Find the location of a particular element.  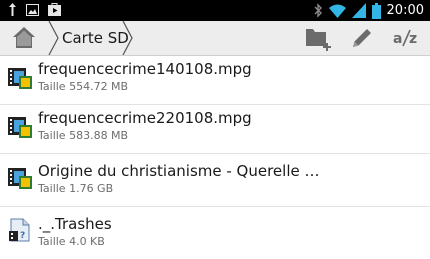

edit-icon is located at coordinates (362, 38).